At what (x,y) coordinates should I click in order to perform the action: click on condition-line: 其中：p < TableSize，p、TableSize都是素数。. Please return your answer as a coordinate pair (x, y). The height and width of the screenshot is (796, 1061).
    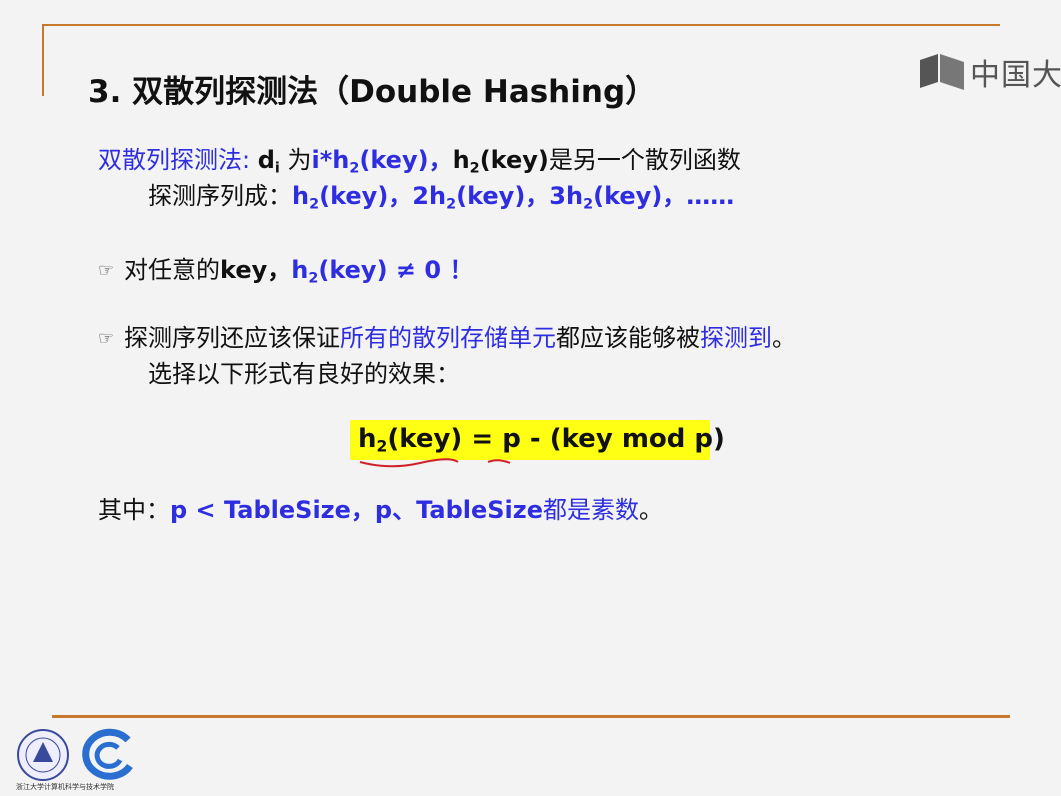
    Looking at the image, I should click on (381, 510).